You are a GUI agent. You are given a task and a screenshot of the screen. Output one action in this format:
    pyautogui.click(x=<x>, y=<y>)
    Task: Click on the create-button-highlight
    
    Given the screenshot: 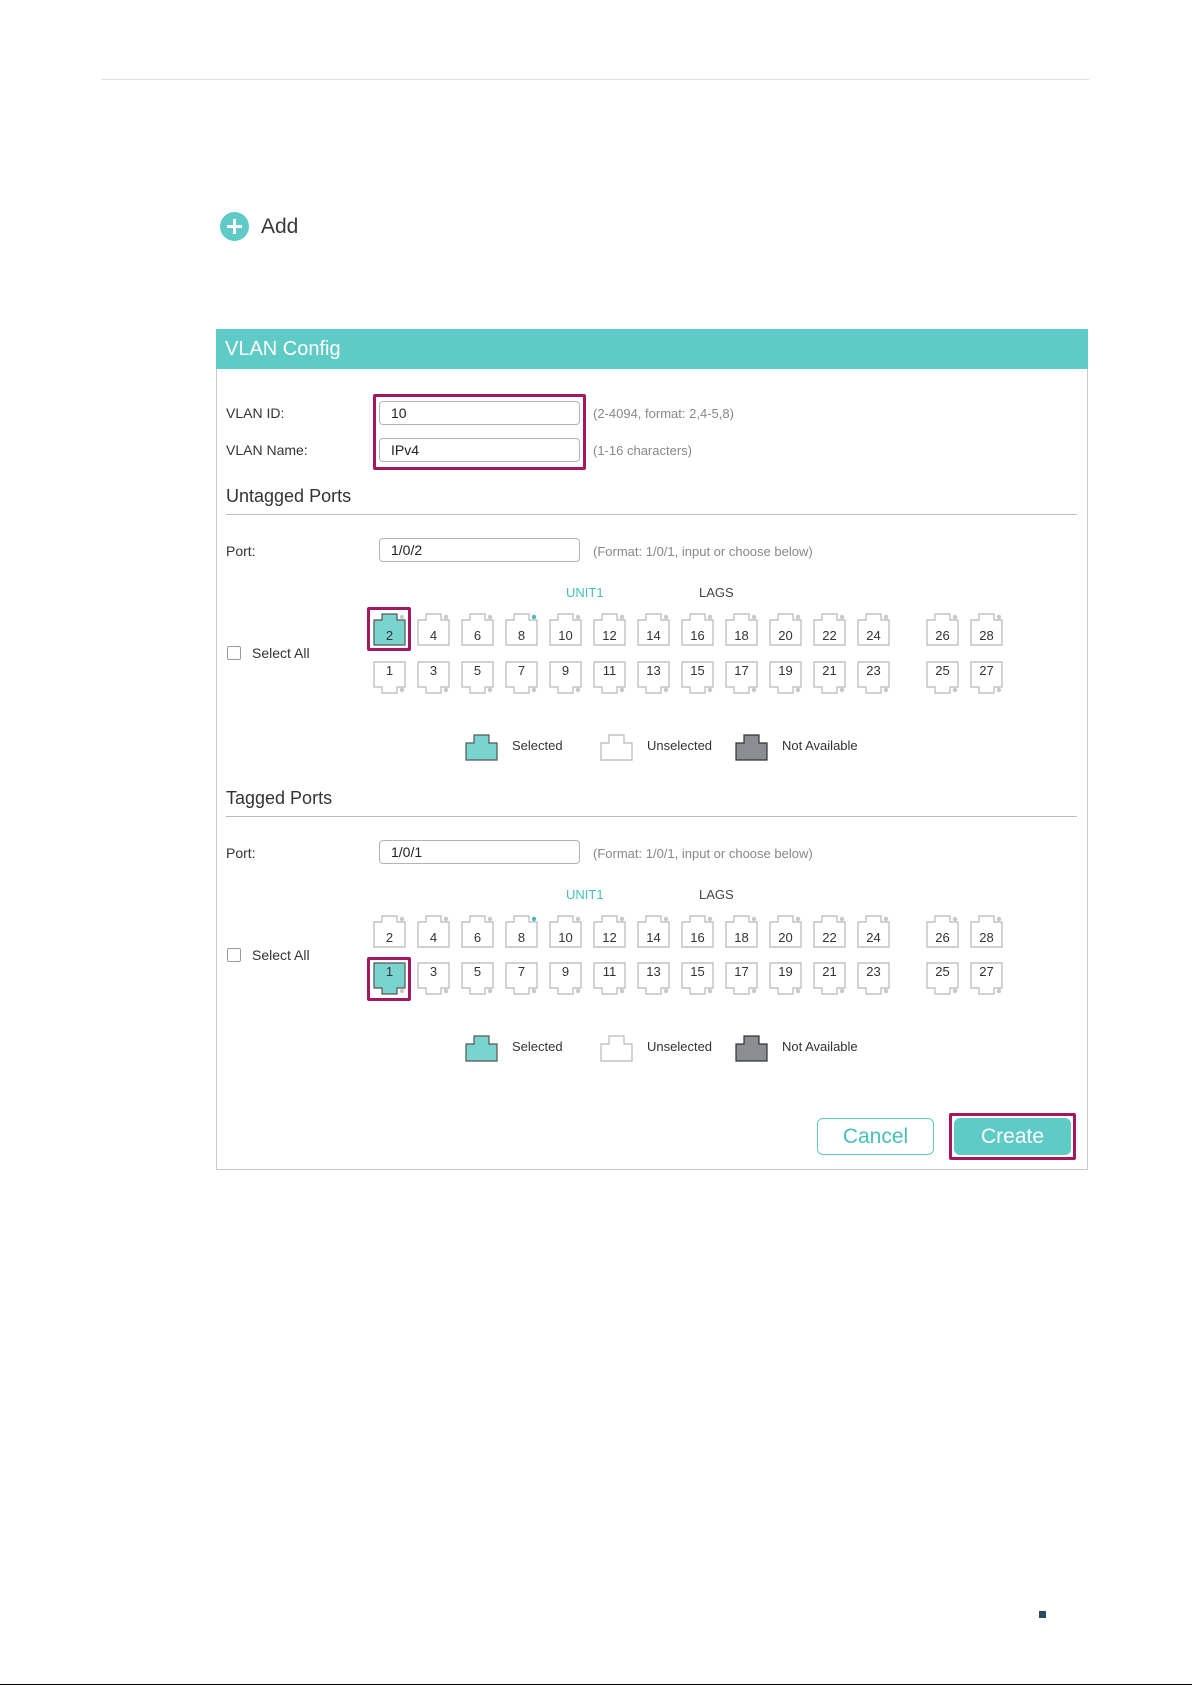 What is the action you would take?
    pyautogui.click(x=1012, y=1136)
    